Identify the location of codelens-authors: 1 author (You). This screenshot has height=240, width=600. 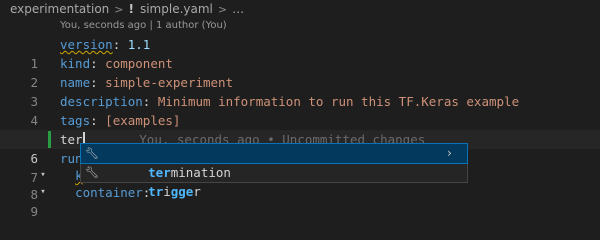
(191, 25).